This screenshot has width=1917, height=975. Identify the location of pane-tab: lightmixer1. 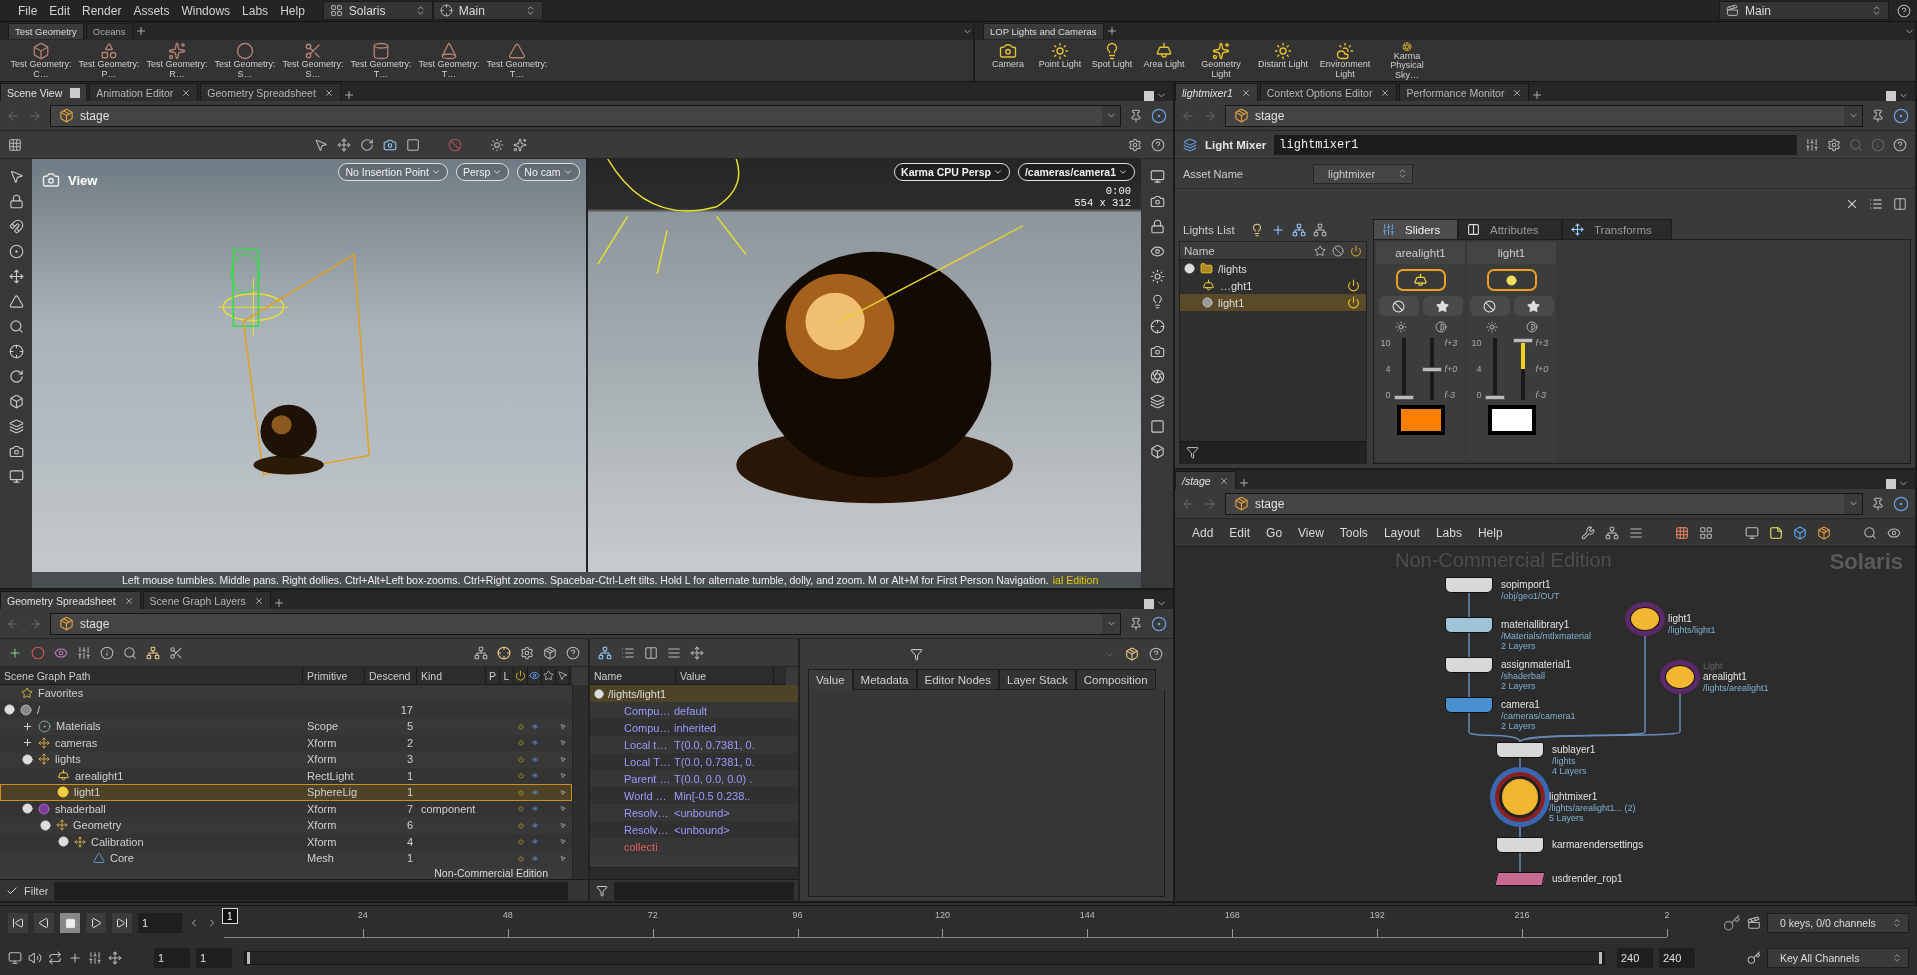
(1216, 92).